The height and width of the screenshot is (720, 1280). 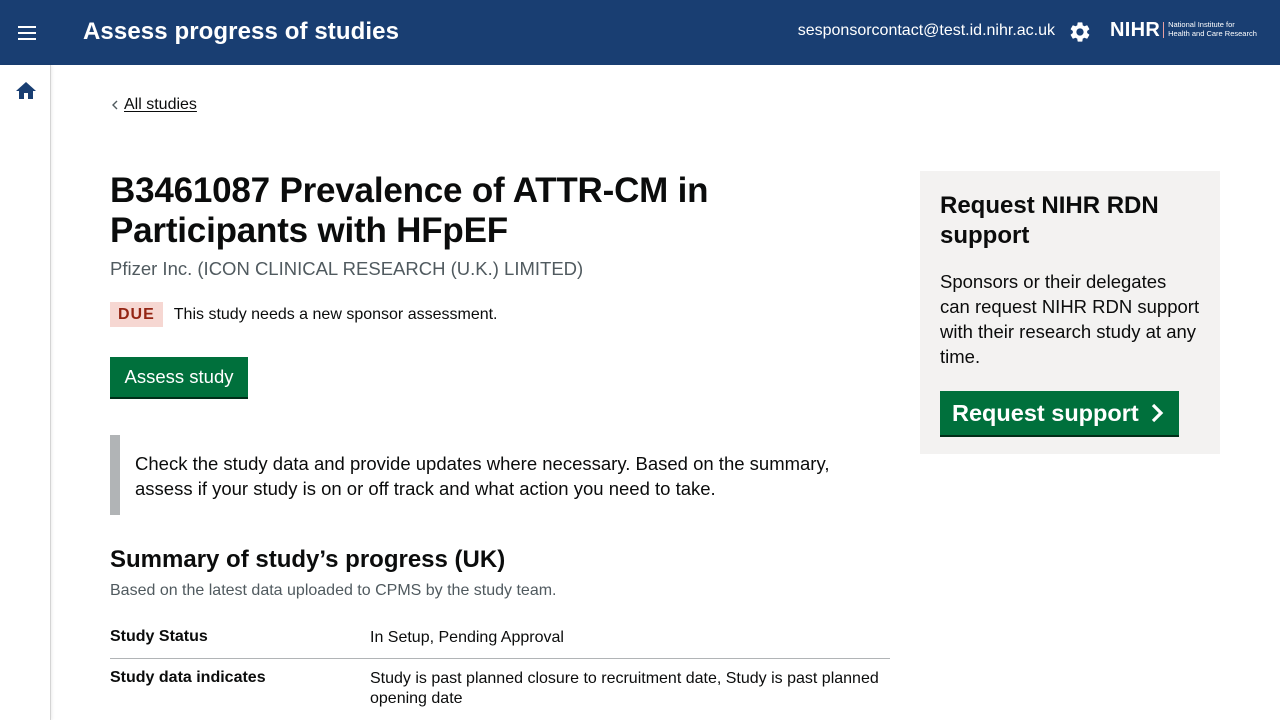 What do you see at coordinates (1045, 412) in the screenshot?
I see `request-support-label: Request support` at bounding box center [1045, 412].